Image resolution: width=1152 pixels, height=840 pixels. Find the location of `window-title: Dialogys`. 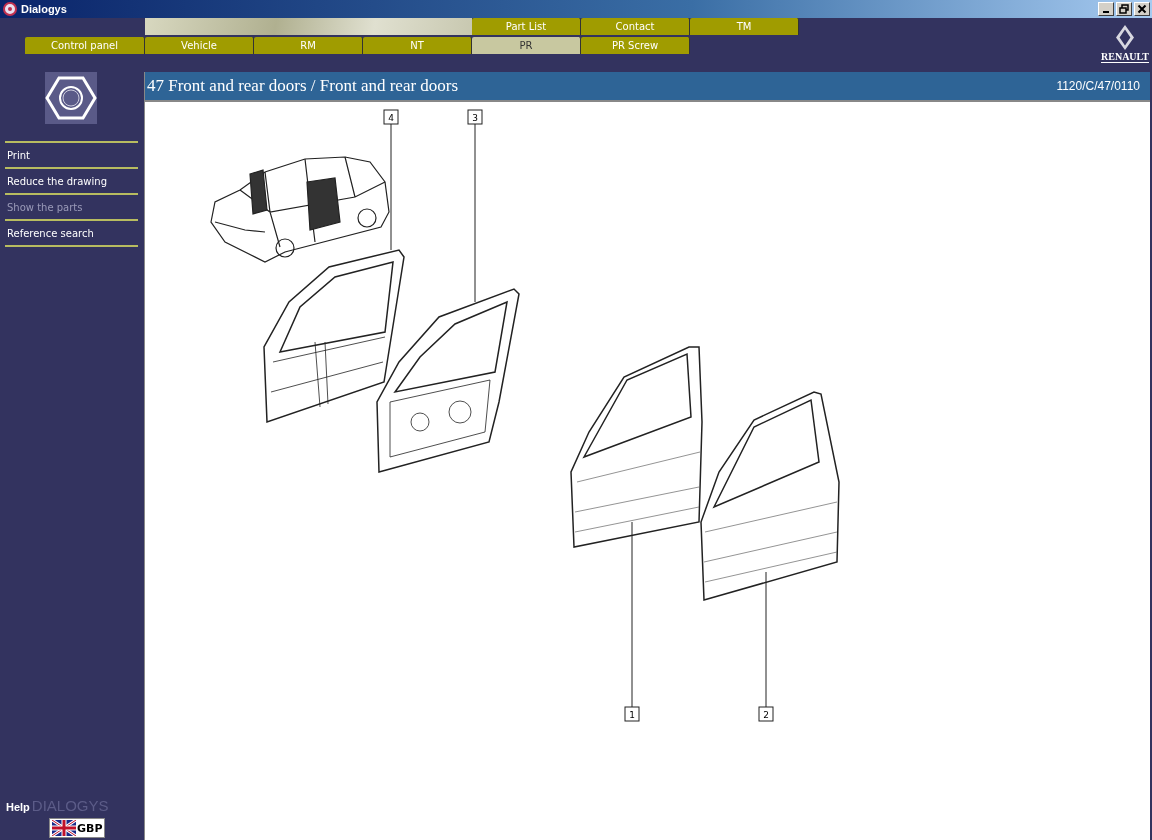

window-title: Dialogys is located at coordinates (44, 9).